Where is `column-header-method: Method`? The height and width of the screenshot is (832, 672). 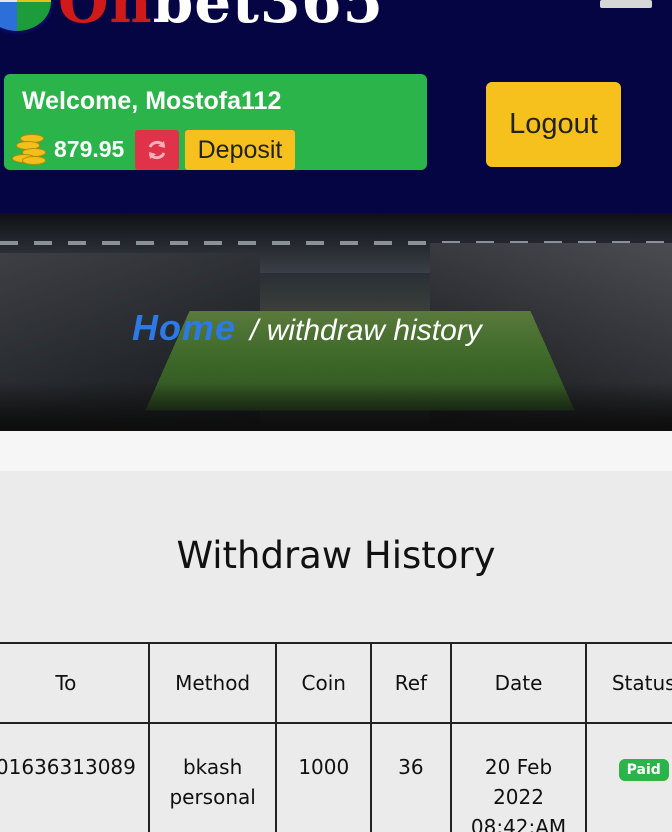
column-header-method: Method is located at coordinates (212, 683).